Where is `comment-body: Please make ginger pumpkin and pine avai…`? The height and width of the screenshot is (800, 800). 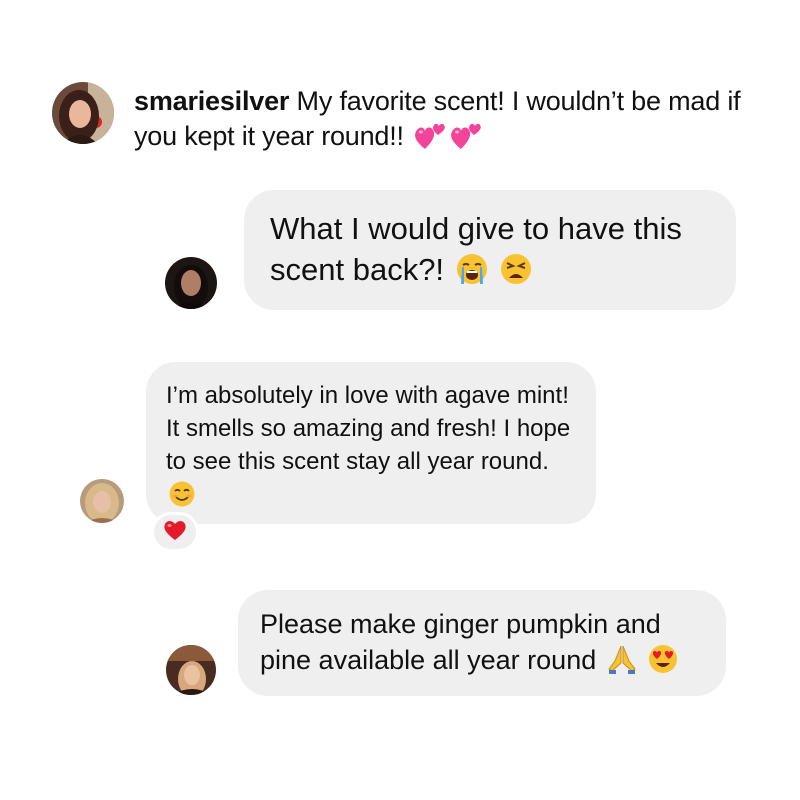 comment-body: Please make ginger pumpkin and pine avai… is located at coordinates (460, 642).